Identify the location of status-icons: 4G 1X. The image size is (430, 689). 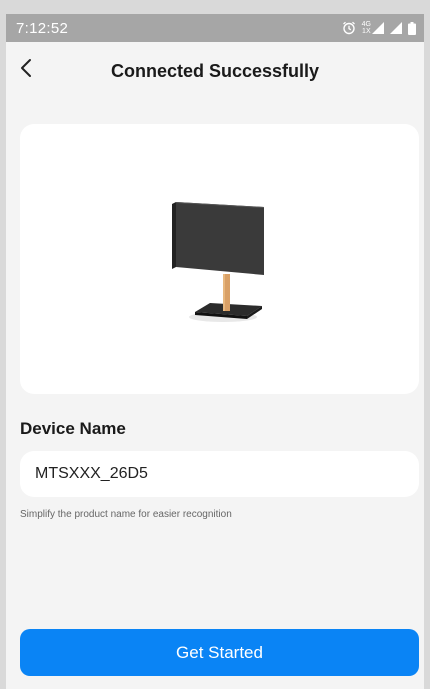
(379, 28).